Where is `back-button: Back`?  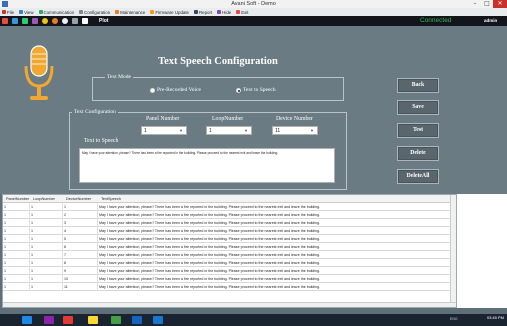 back-button: Back is located at coordinates (418, 85).